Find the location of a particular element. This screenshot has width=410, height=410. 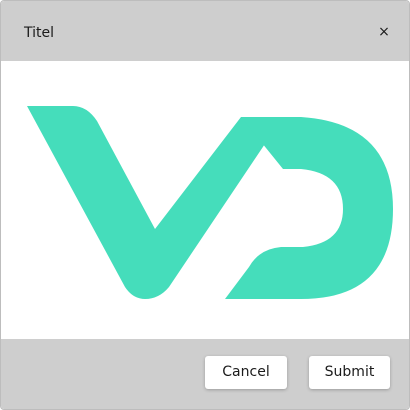

submit-button: Submit is located at coordinates (349, 372).